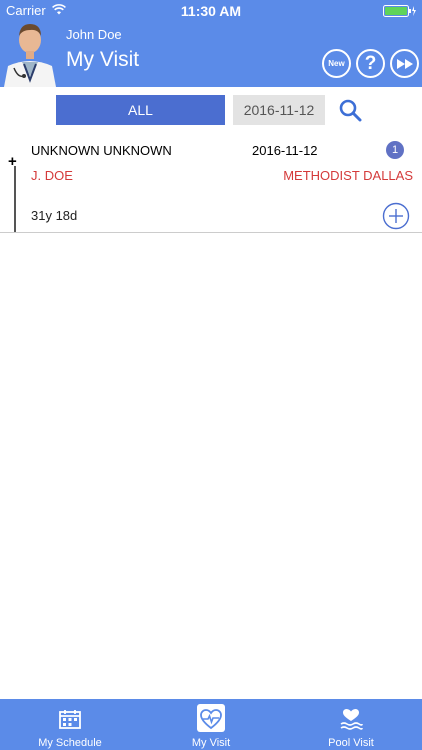 The image size is (422, 750). Describe the element at coordinates (70, 719) in the screenshot. I see `schedule-icon` at that location.